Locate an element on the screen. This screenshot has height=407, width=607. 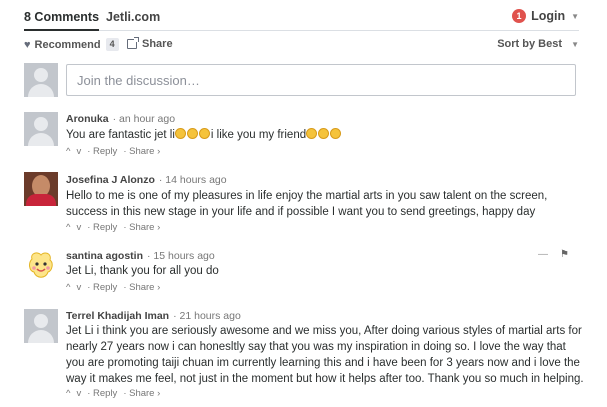
author-name: santina agostin is located at coordinates (105, 256).